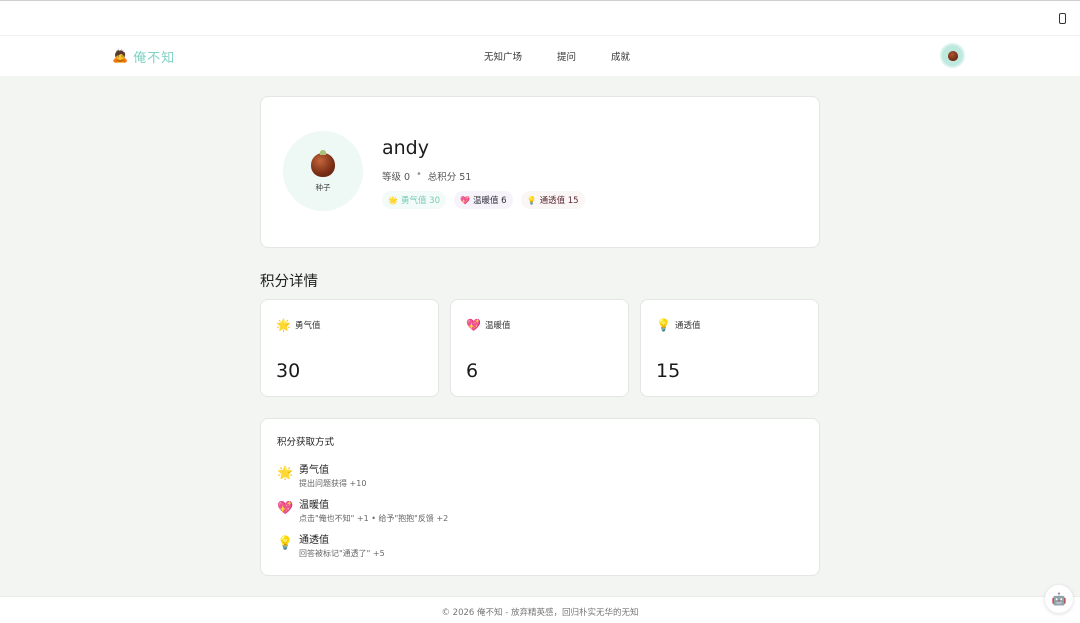 The width and height of the screenshot is (1080, 623). I want to click on section-title: 积分详情, so click(289, 282).